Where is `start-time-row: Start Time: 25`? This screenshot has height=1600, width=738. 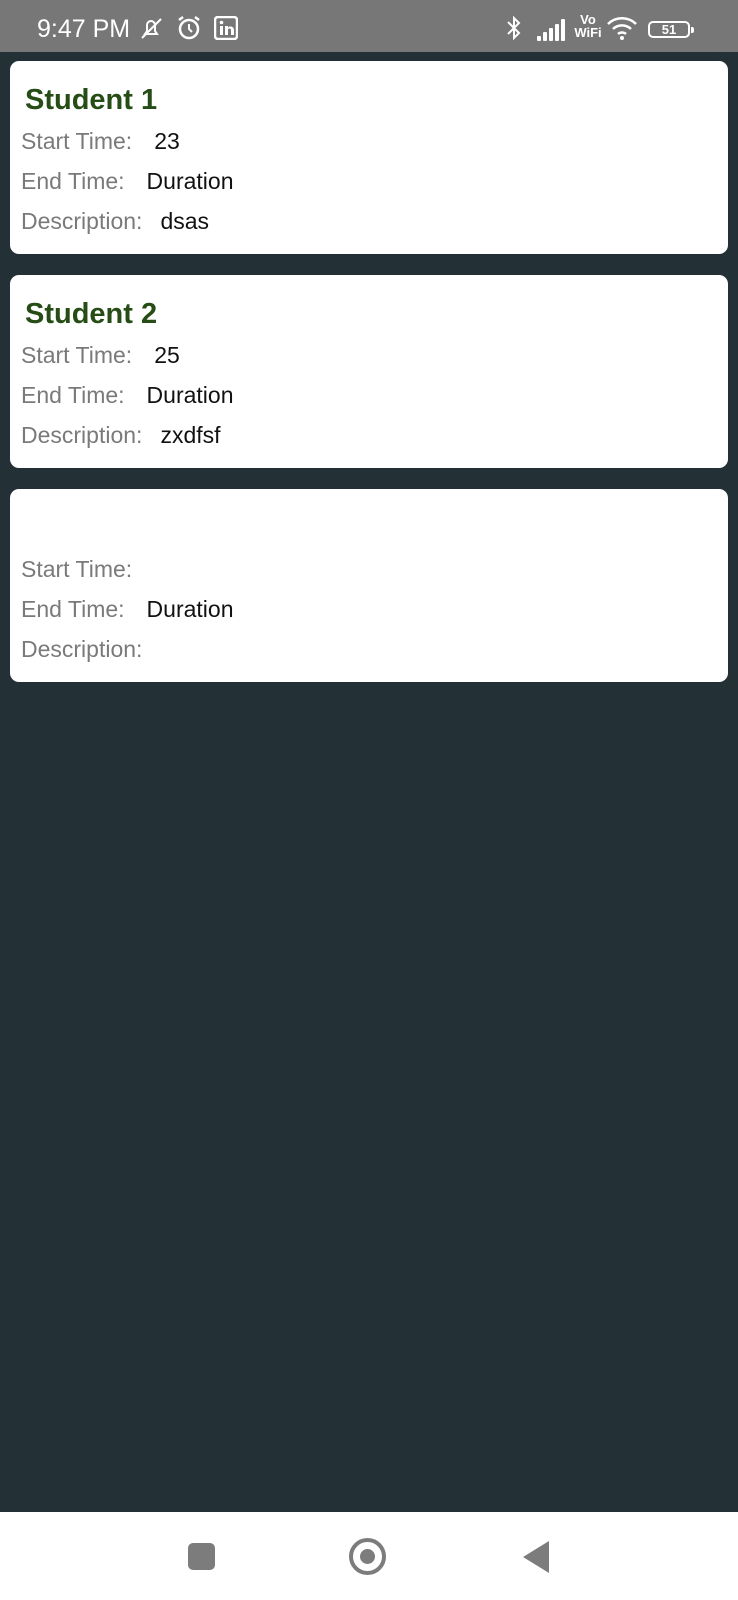 start-time-row: Start Time: 25 is located at coordinates (100, 355).